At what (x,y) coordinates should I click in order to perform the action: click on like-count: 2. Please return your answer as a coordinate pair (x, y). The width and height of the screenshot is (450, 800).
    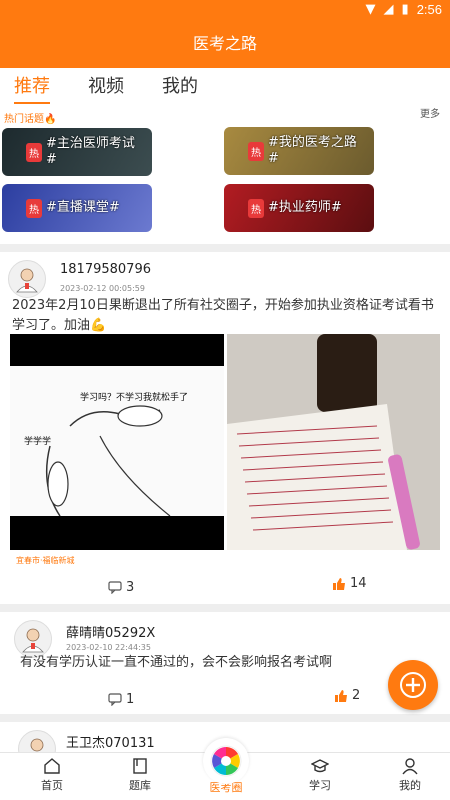
    Looking at the image, I should click on (347, 695).